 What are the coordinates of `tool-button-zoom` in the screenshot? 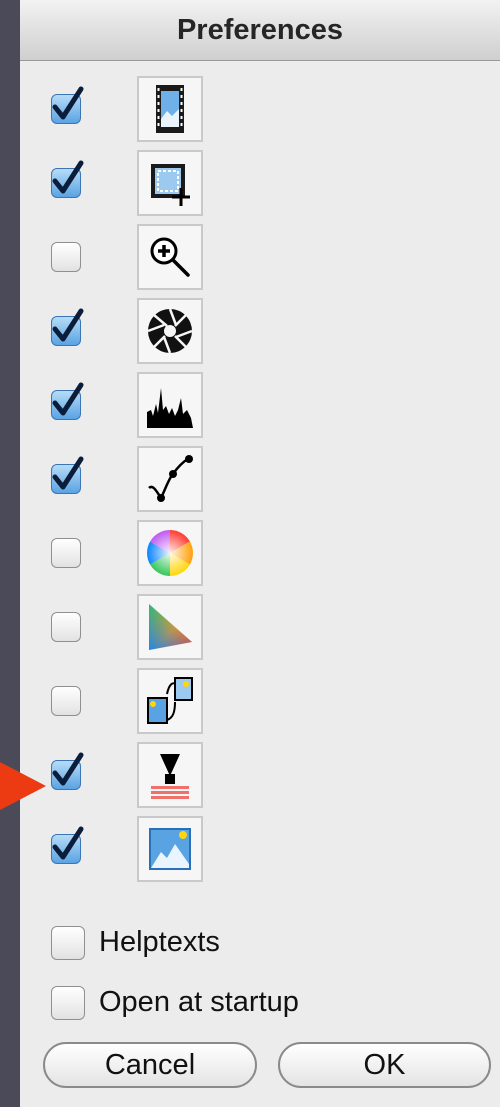 It's located at (170, 257).